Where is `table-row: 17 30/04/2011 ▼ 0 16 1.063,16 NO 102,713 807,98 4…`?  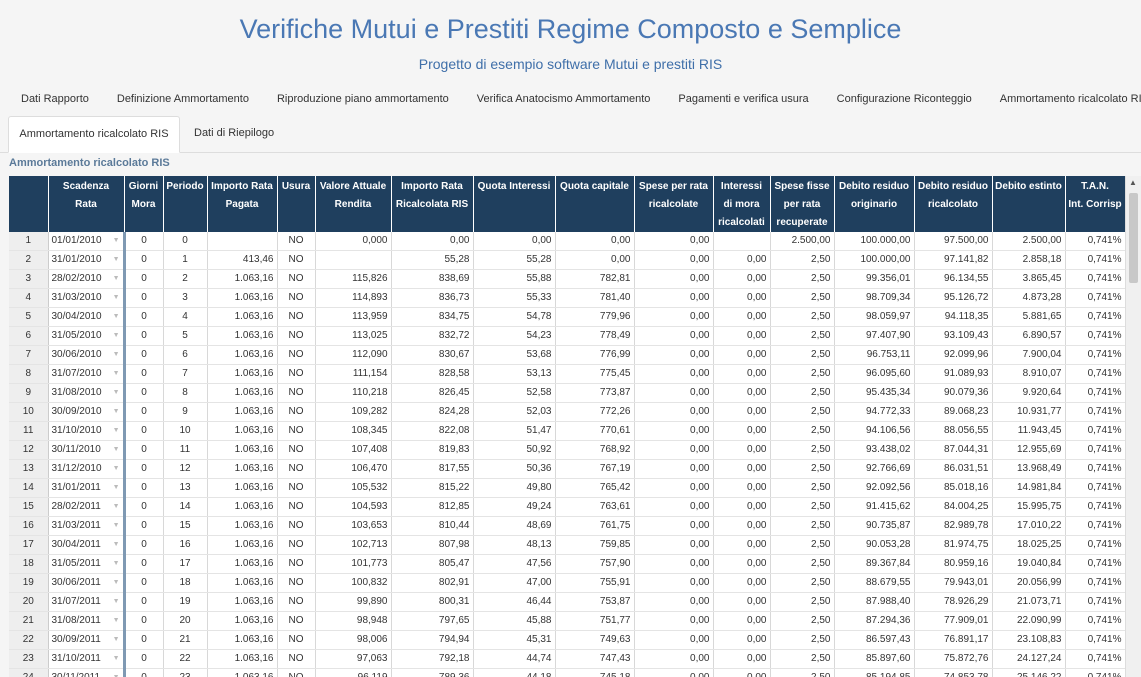
table-row: 17 30/04/2011 ▼ 0 16 1.063,16 NO 102,713 807,98 4… is located at coordinates (567, 545).